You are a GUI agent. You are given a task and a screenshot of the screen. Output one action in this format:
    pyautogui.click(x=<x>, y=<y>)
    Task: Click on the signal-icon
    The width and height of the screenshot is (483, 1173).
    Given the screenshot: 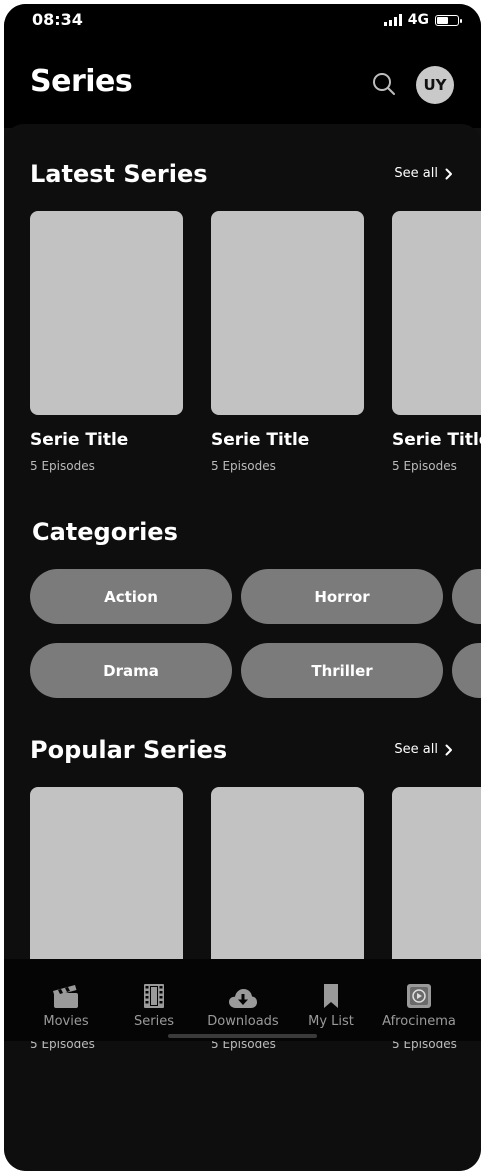 What is the action you would take?
    pyautogui.click(x=392, y=20)
    